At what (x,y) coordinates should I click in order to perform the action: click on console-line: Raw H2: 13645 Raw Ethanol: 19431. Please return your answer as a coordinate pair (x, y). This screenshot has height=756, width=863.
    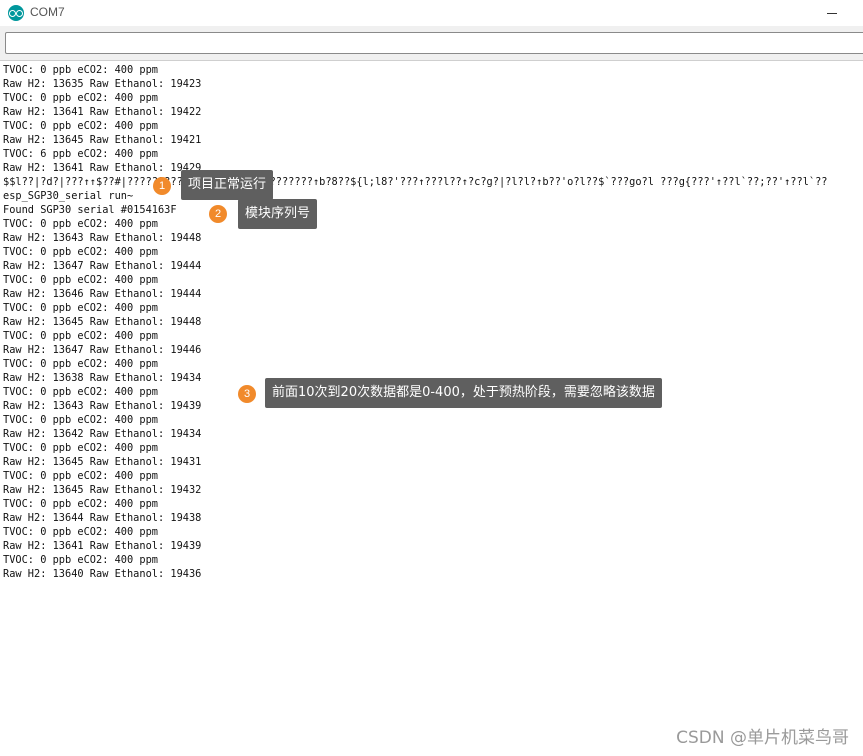
    Looking at the image, I should click on (102, 462).